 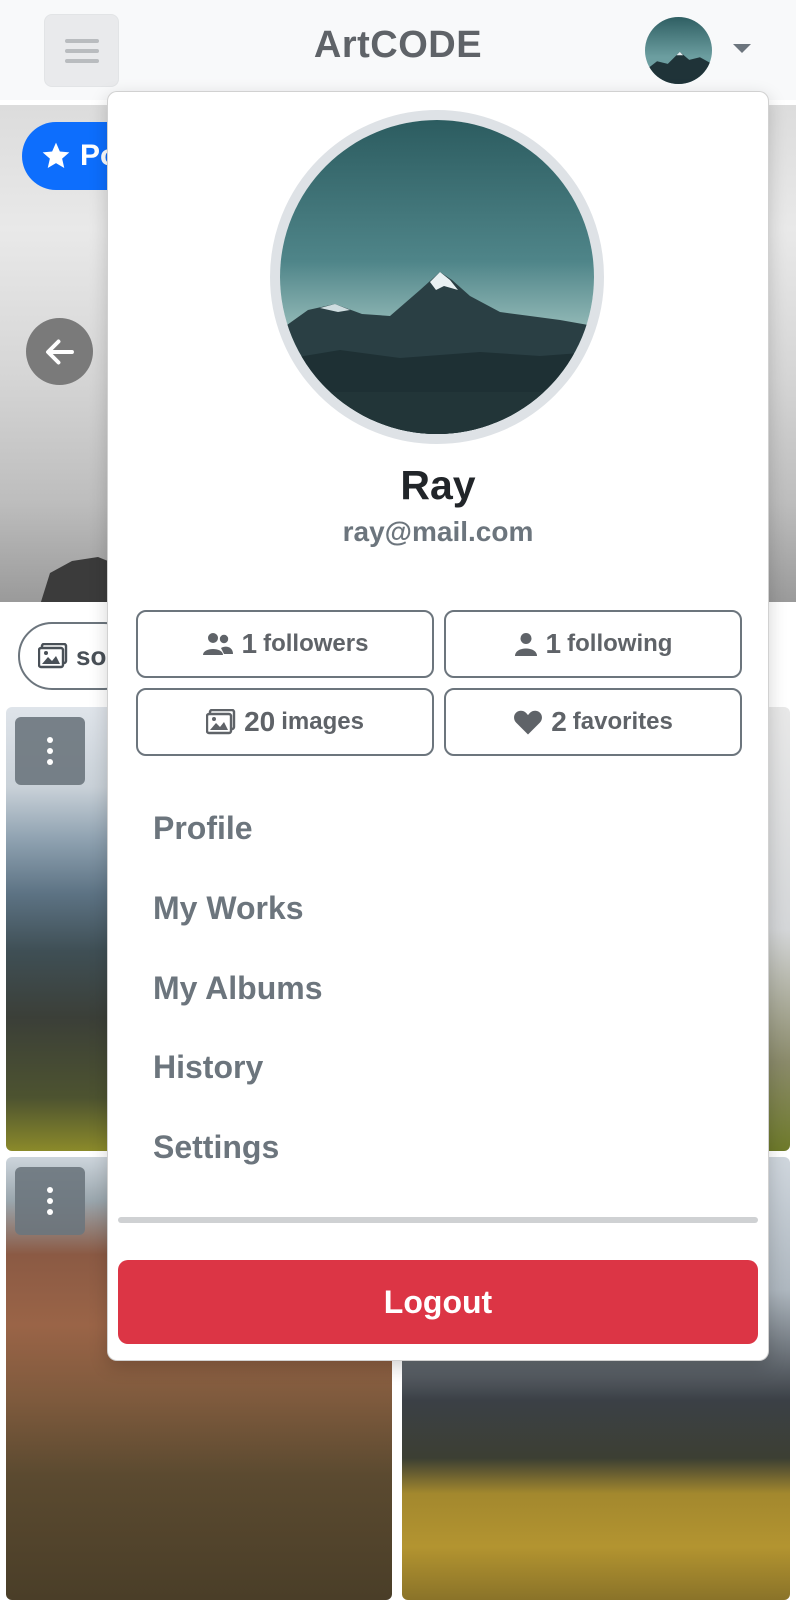 I want to click on images-icon, so click(x=221, y=722).